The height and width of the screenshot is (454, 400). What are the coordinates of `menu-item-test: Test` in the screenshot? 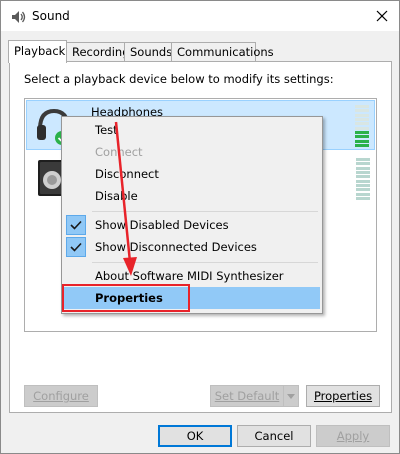 It's located at (192, 130).